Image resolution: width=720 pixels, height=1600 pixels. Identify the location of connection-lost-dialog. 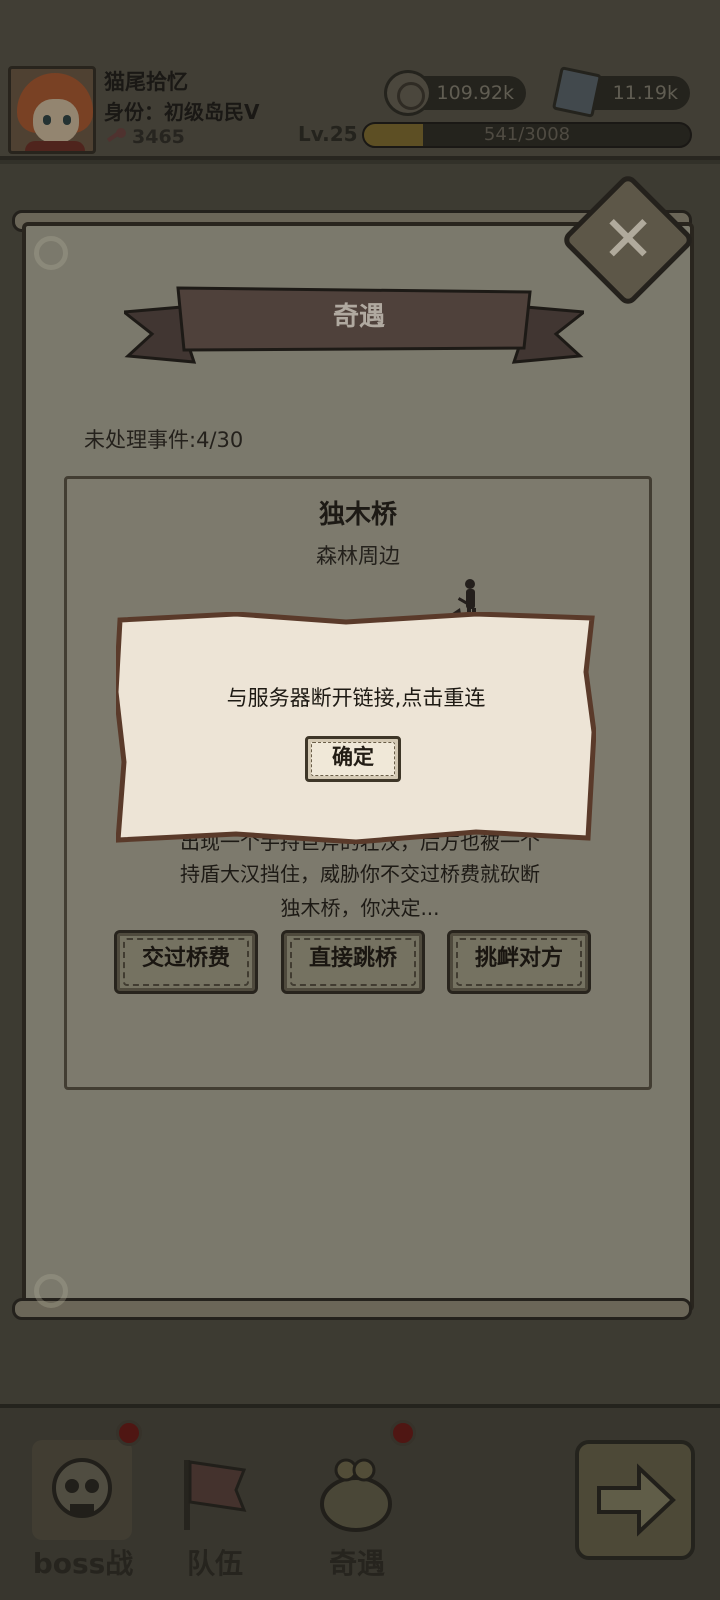
(356, 728).